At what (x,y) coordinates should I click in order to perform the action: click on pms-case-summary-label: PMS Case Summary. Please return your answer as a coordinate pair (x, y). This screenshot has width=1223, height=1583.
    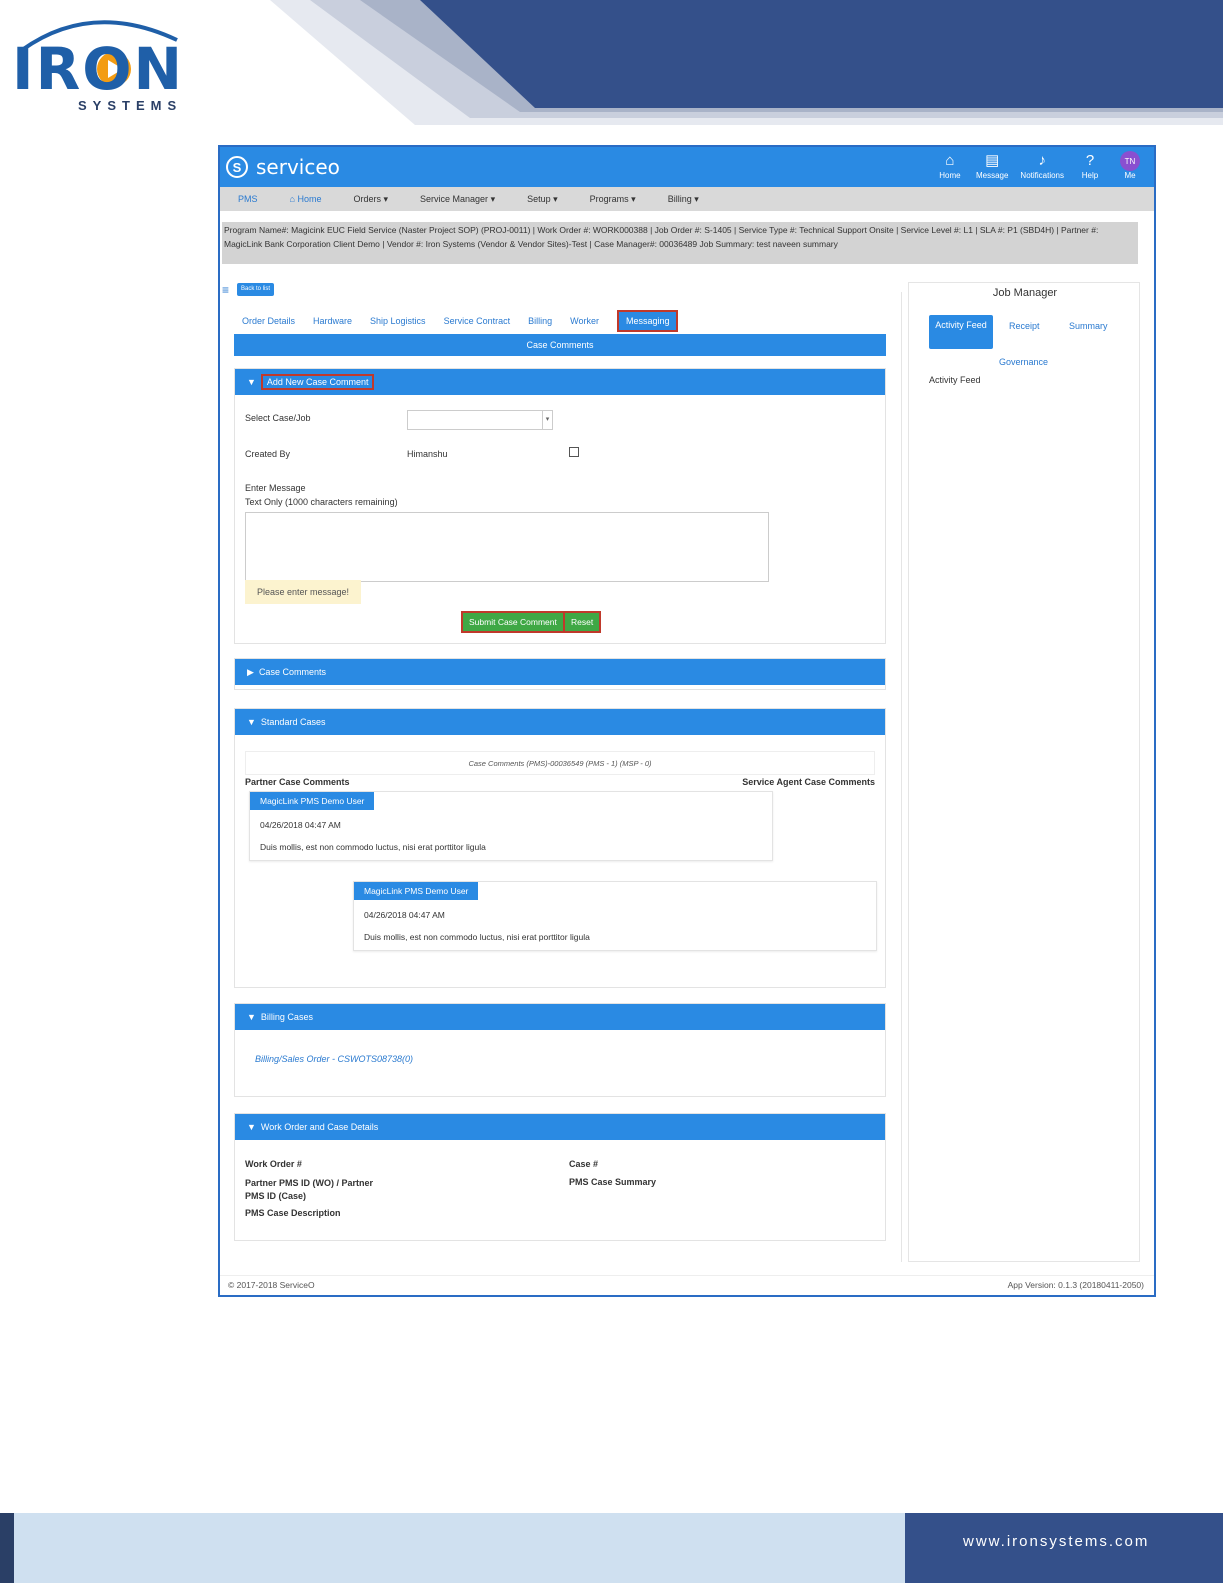
    Looking at the image, I should click on (613, 1182).